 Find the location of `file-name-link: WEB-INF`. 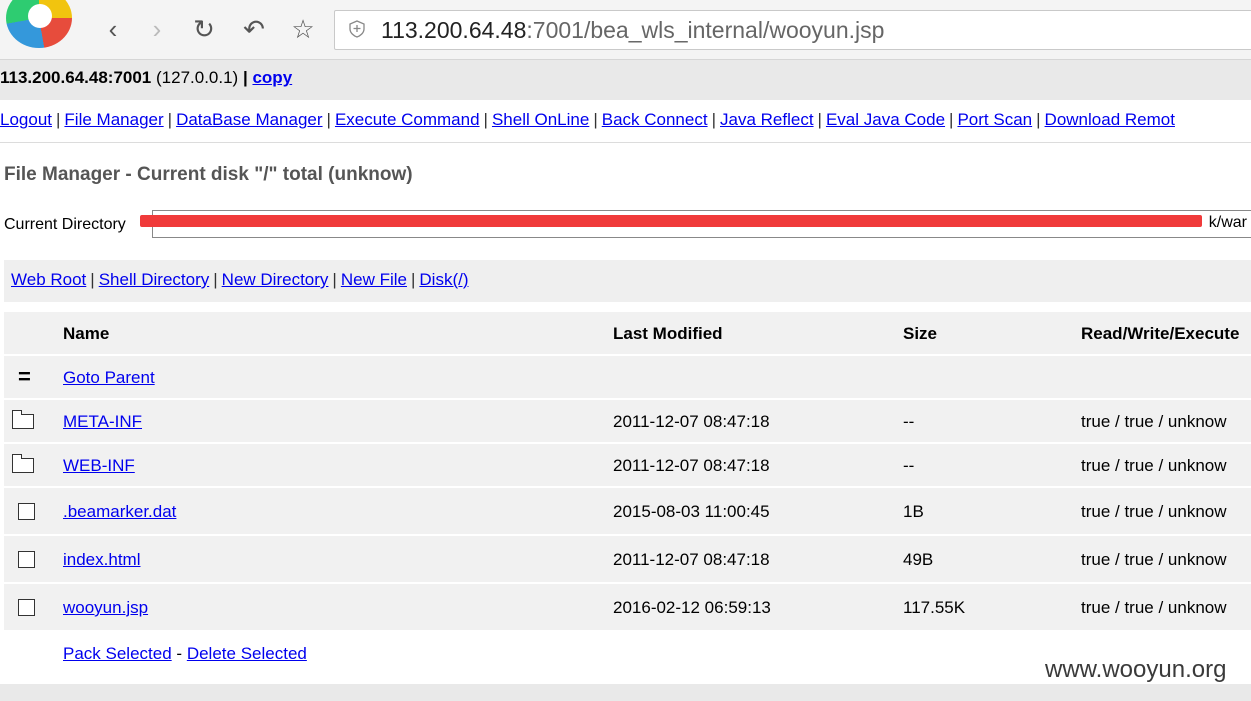

file-name-link: WEB-INF is located at coordinates (99, 466).